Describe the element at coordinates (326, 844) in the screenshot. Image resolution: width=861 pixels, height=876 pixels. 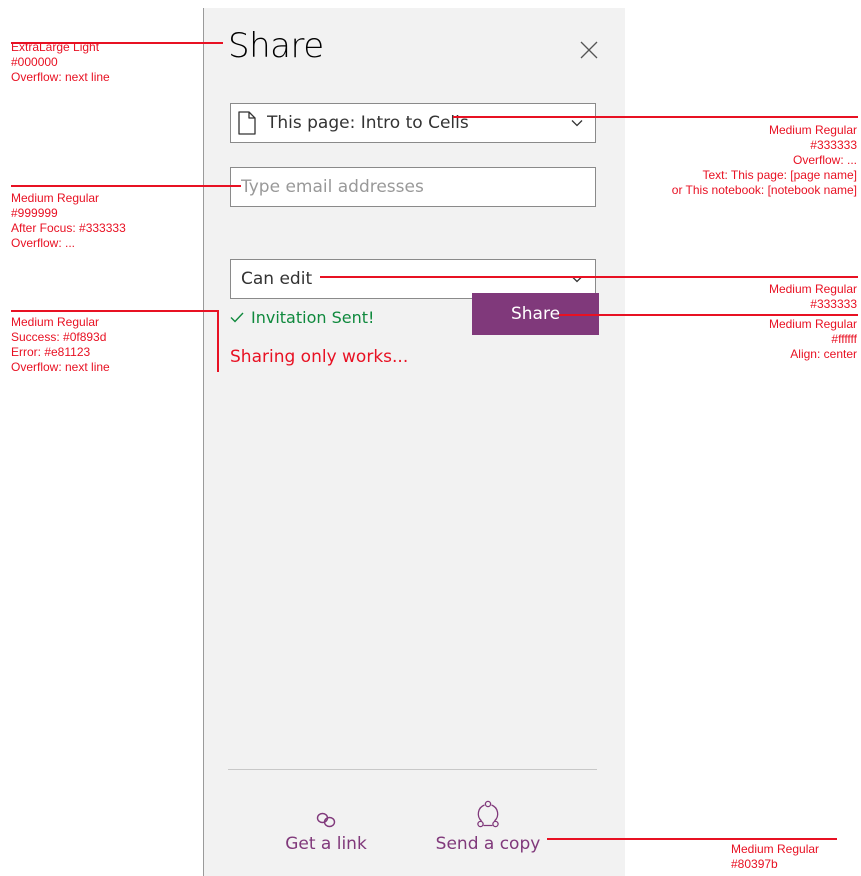
I see `get-link-label: Get a link` at that location.